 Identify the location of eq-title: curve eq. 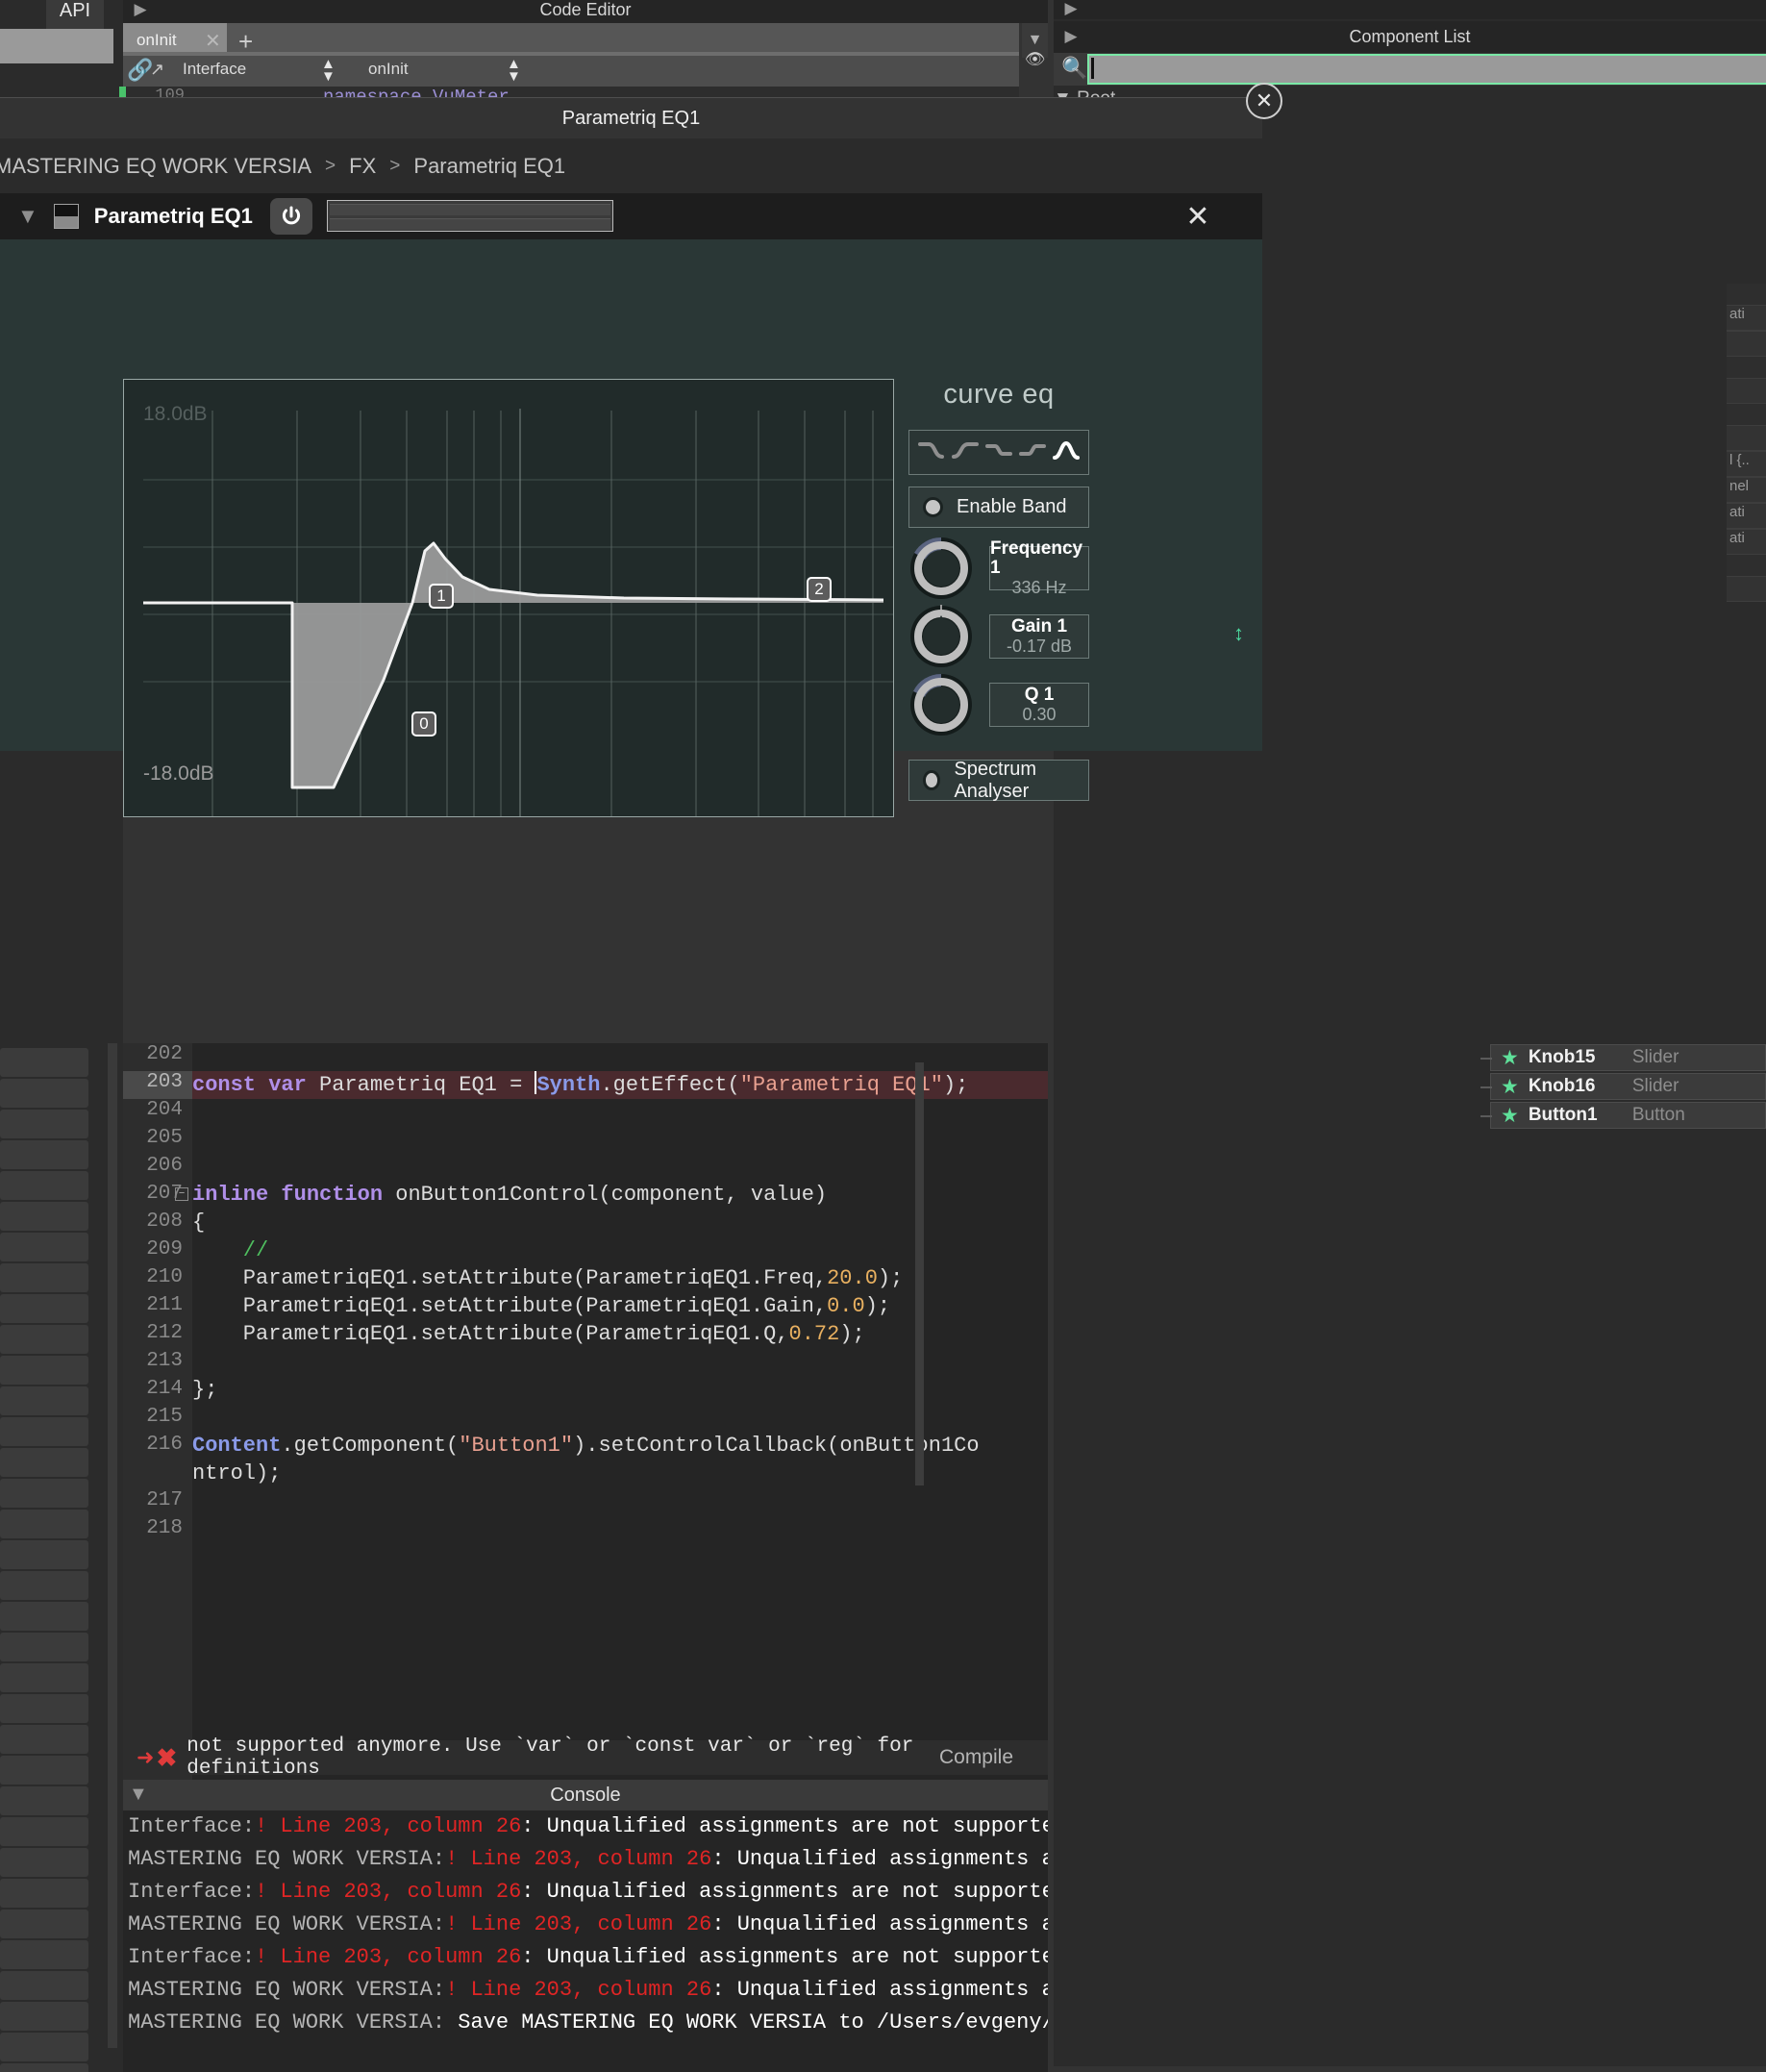
(999, 394).